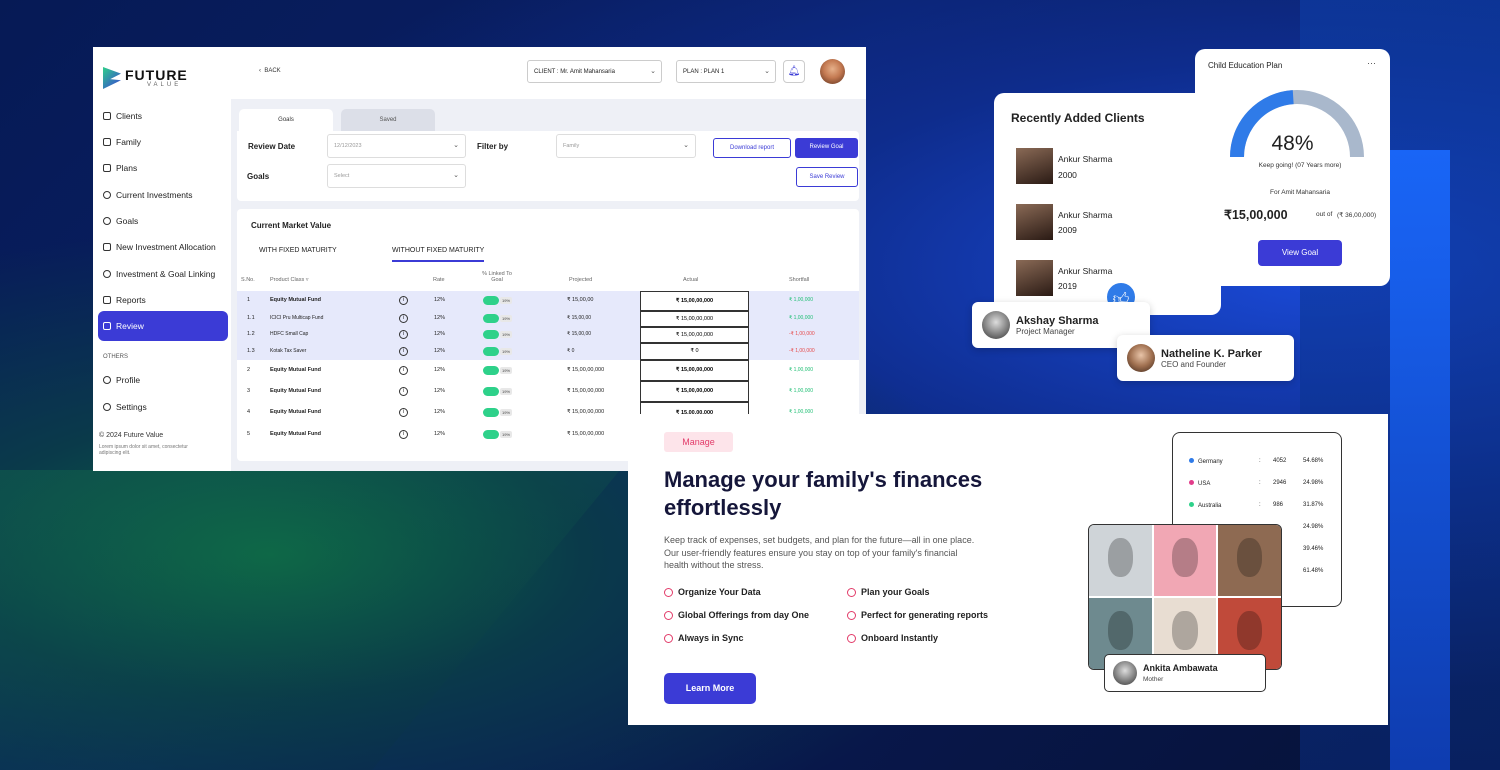 This screenshot has width=1500, height=770. Describe the element at coordinates (626, 146) in the screenshot. I see `filter-by-select: Family ⌄` at that location.